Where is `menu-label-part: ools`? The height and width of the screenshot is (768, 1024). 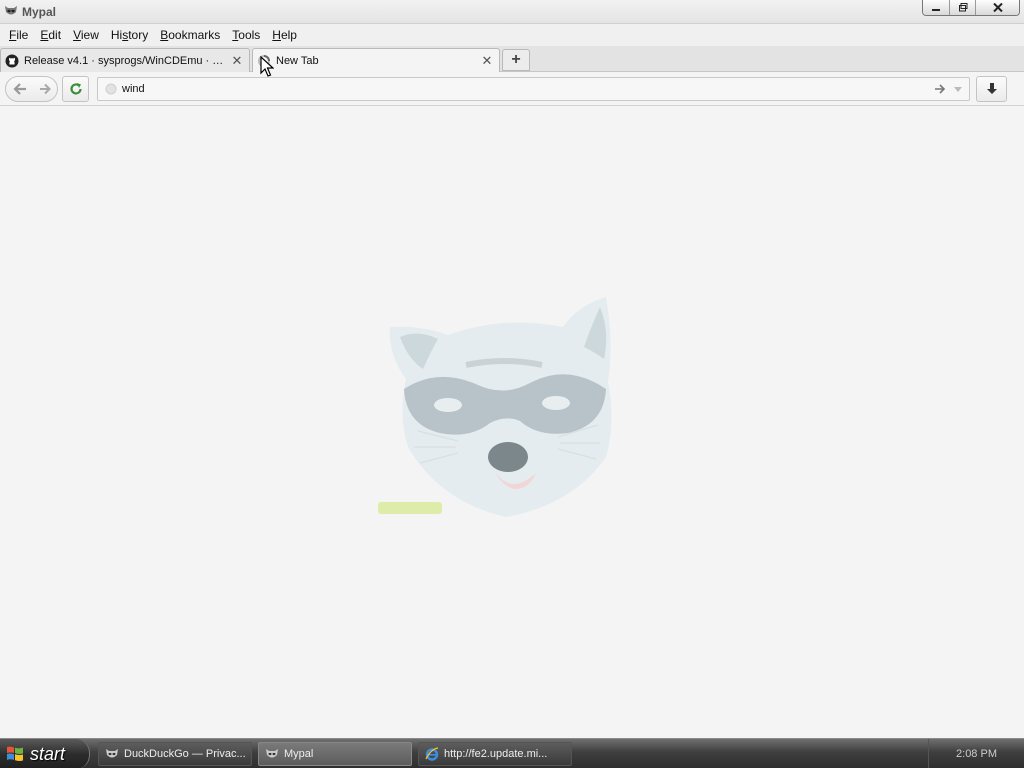
menu-label-part: ools is located at coordinates (249, 35).